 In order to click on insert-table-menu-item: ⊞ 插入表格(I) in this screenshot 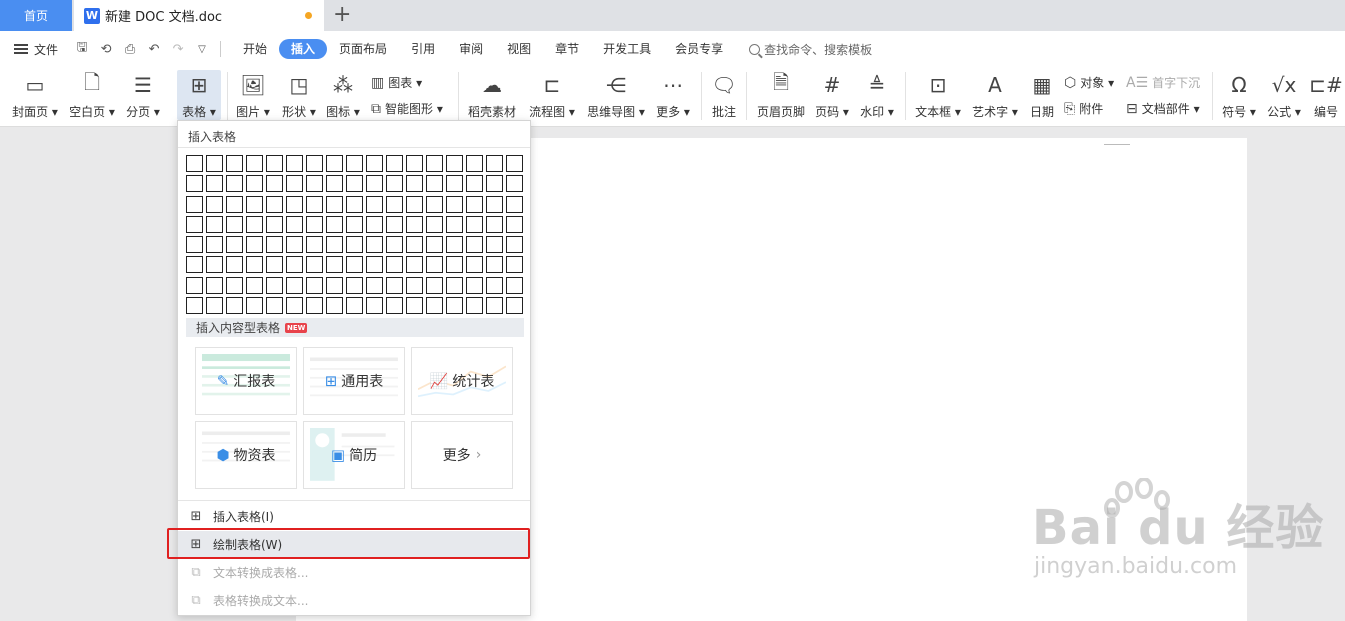, I will do `click(354, 516)`.